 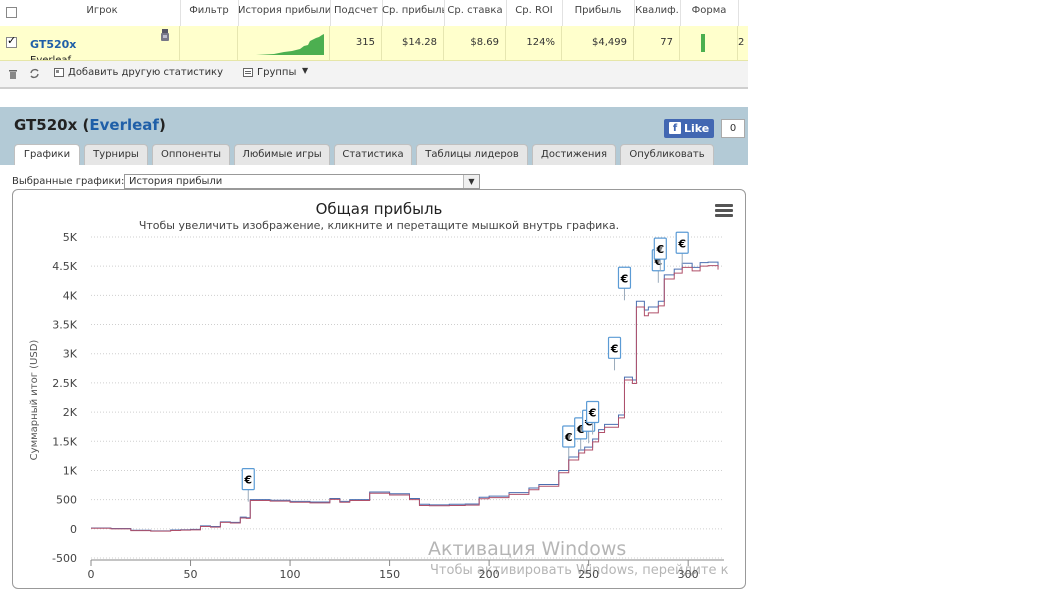 What do you see at coordinates (598, 43) in the screenshot?
I see `profit-cell: $4,499` at bounding box center [598, 43].